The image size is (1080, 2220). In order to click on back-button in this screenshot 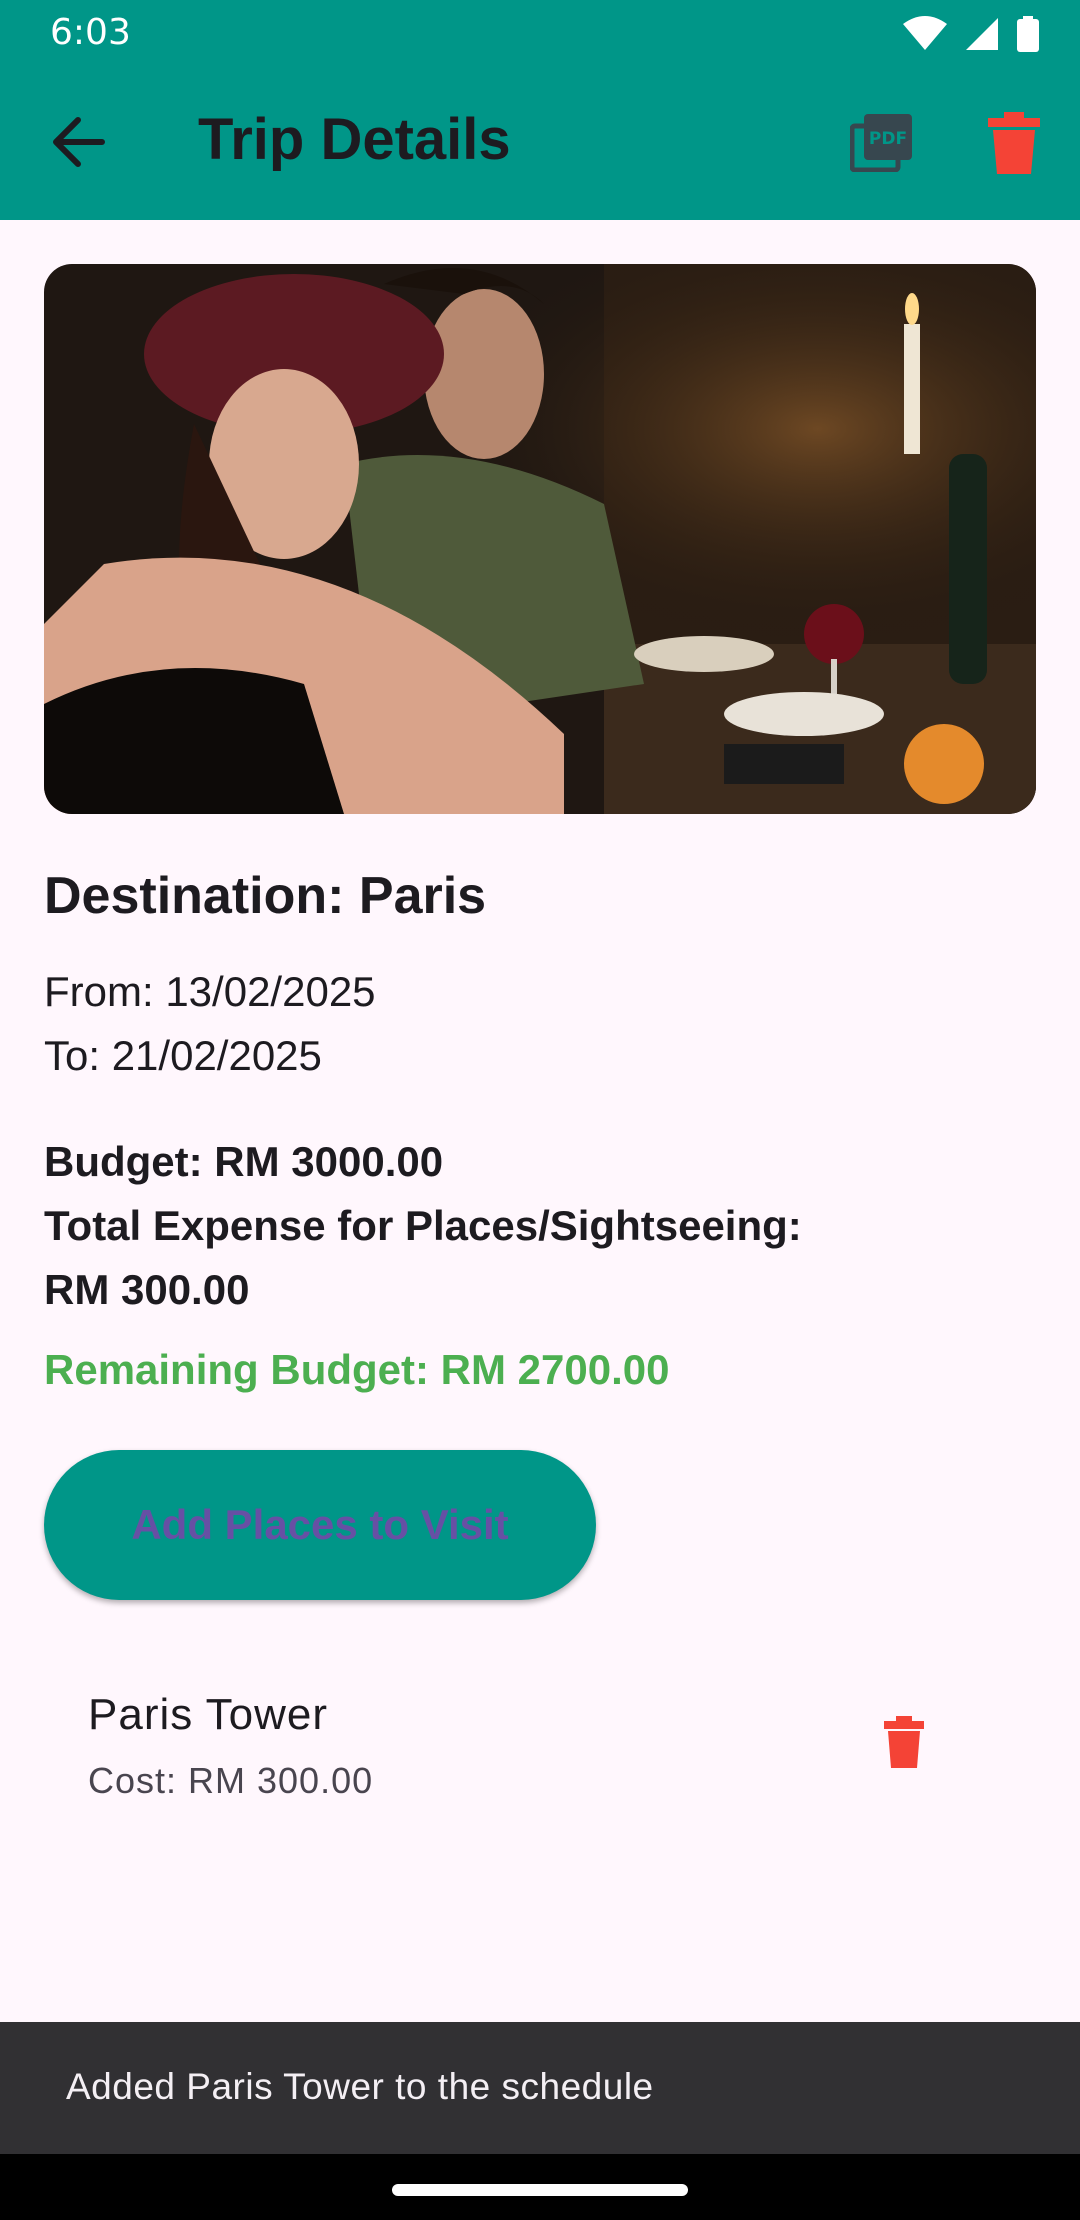, I will do `click(79, 142)`.